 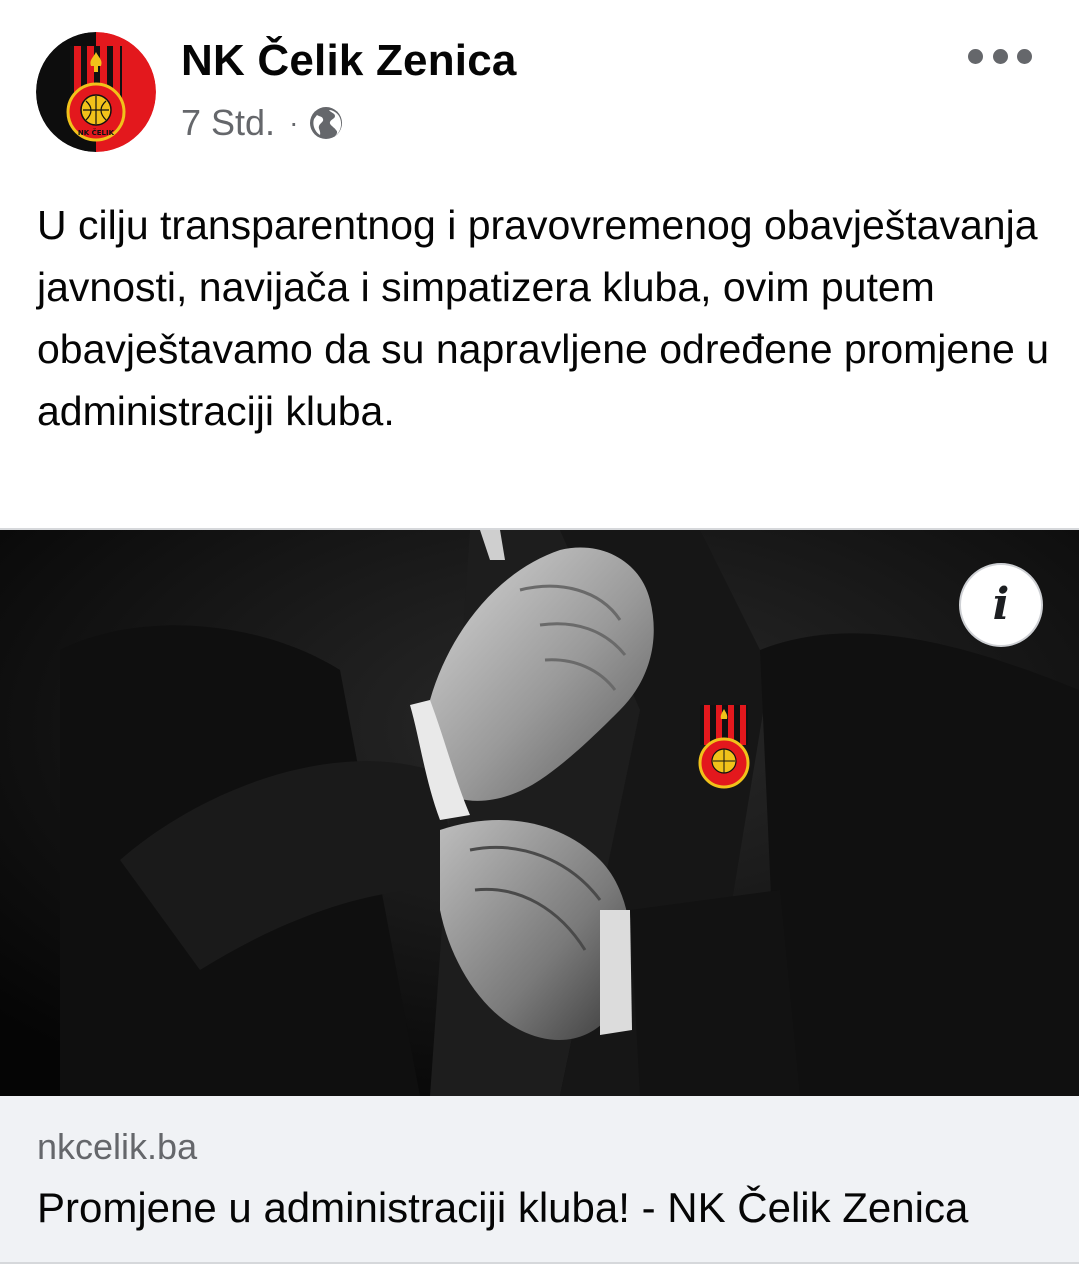 I want to click on info-icon: i, so click(x=1001, y=604).